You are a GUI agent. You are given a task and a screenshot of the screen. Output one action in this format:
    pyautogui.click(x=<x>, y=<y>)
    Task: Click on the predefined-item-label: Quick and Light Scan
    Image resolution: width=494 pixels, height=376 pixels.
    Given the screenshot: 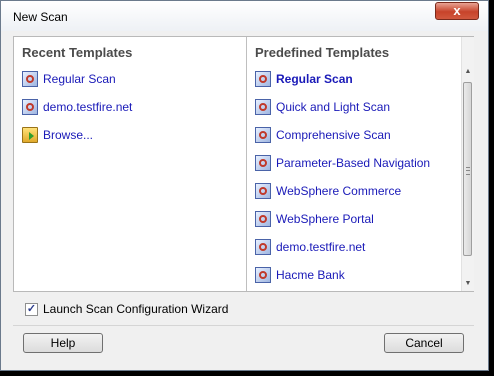 What is the action you would take?
    pyautogui.click(x=333, y=107)
    